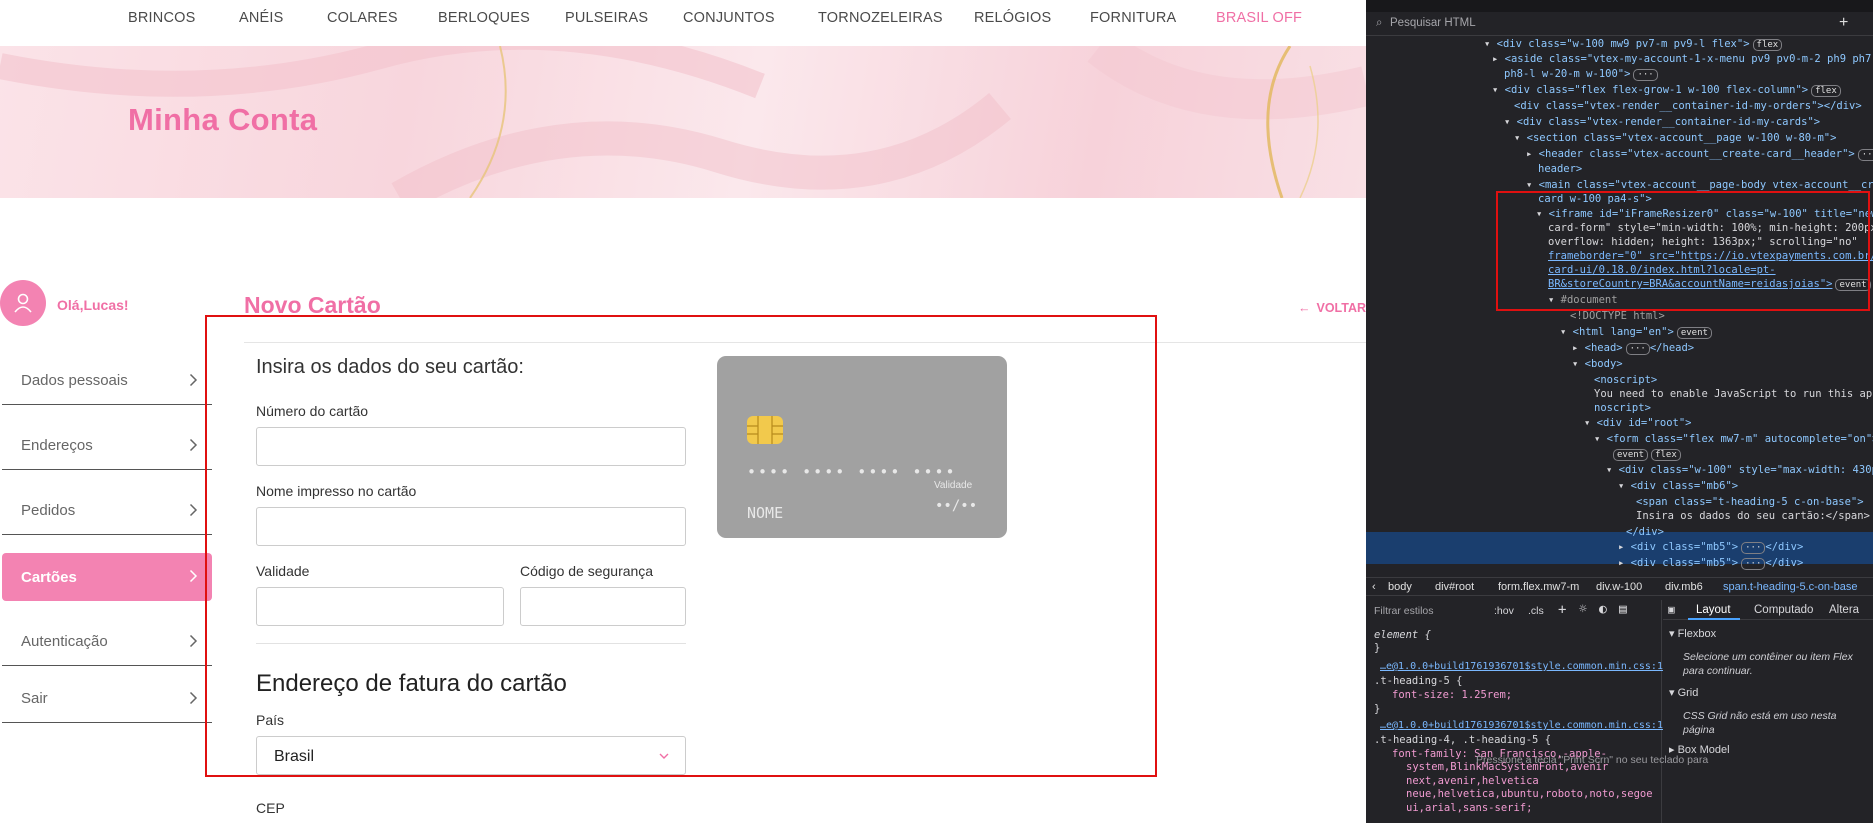 This screenshot has width=1873, height=823. Describe the element at coordinates (1684, 587) in the screenshot. I see `breadcrumb-item: div.mb6` at that location.